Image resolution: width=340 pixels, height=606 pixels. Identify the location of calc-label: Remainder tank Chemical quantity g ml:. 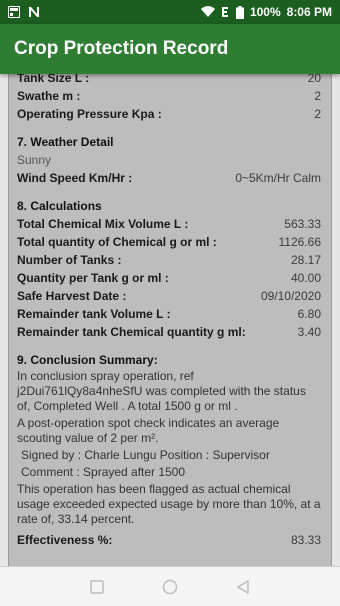
(131, 332).